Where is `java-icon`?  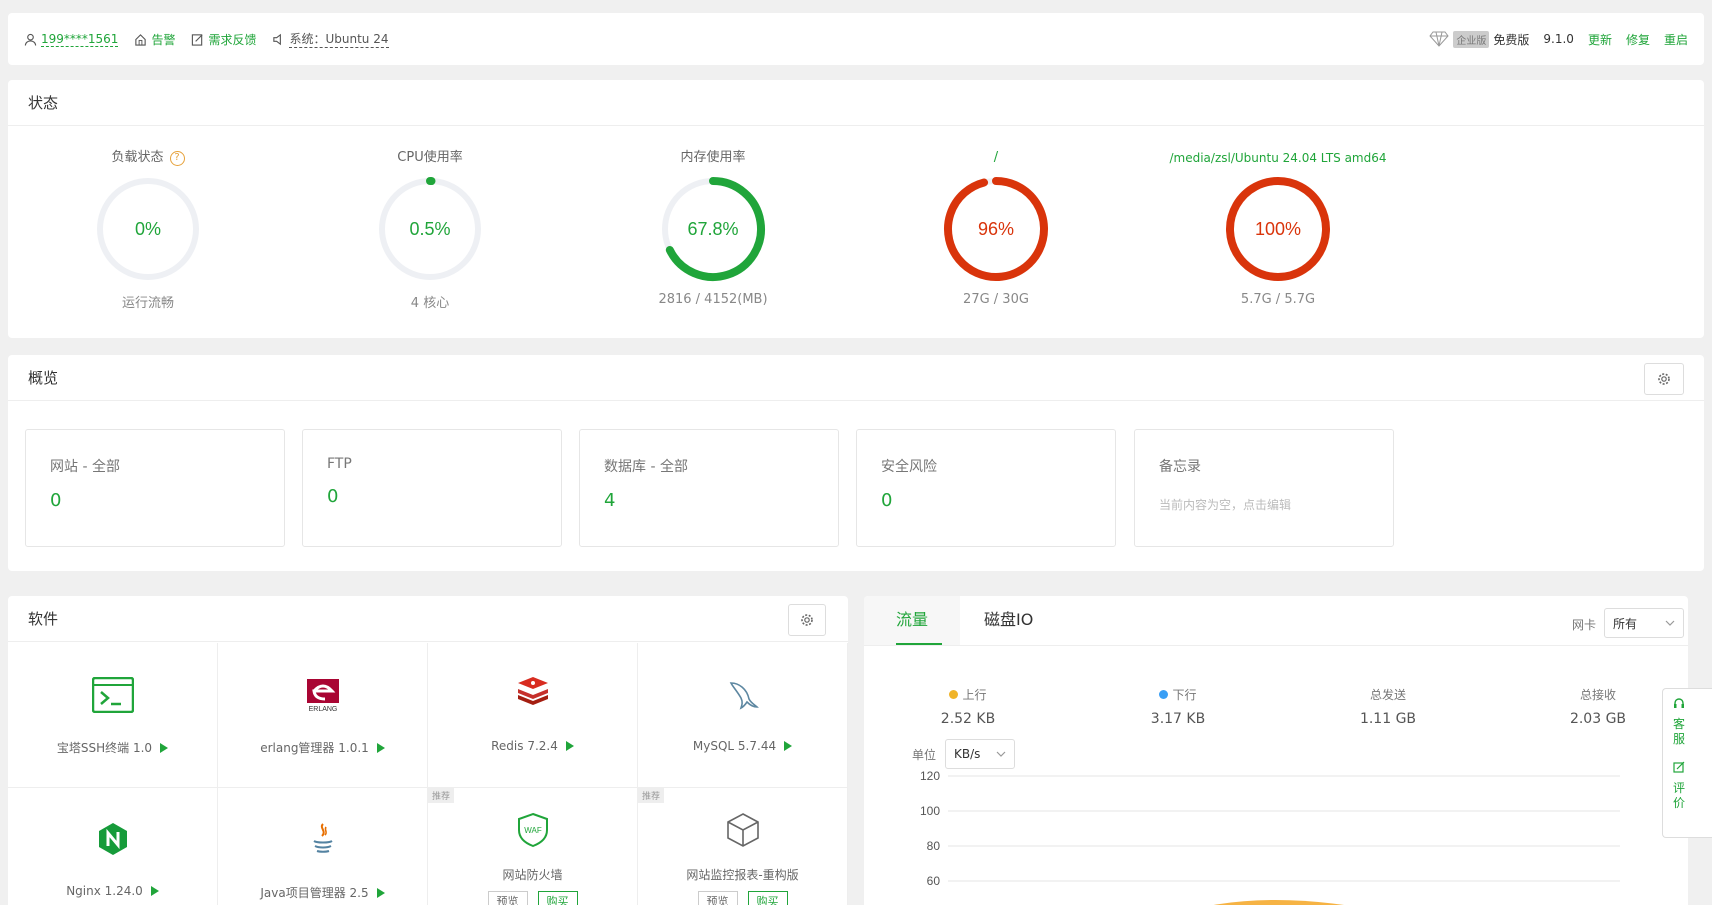
java-icon is located at coordinates (322, 838).